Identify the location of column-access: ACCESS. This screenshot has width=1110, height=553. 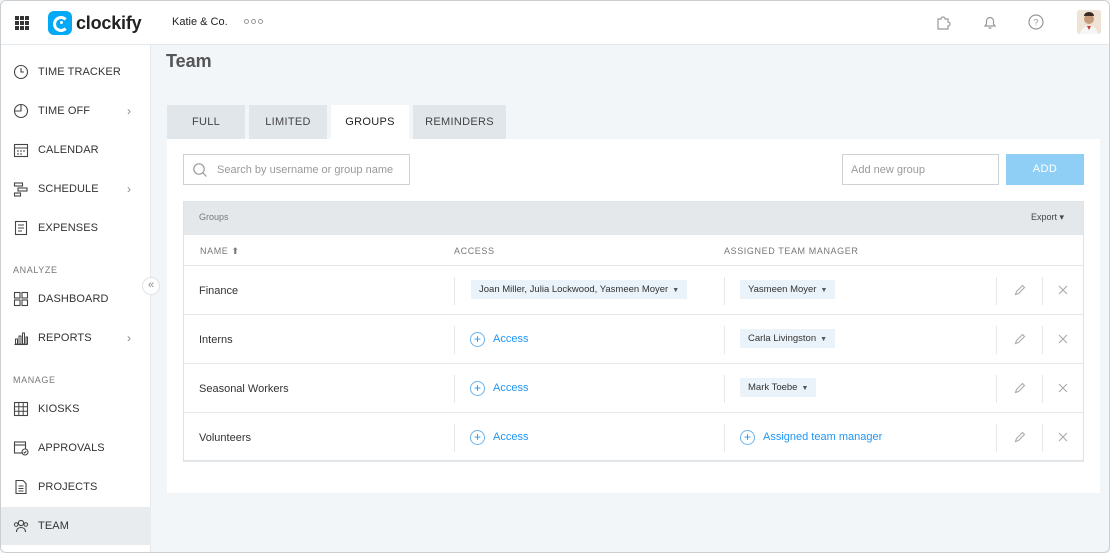
(474, 251).